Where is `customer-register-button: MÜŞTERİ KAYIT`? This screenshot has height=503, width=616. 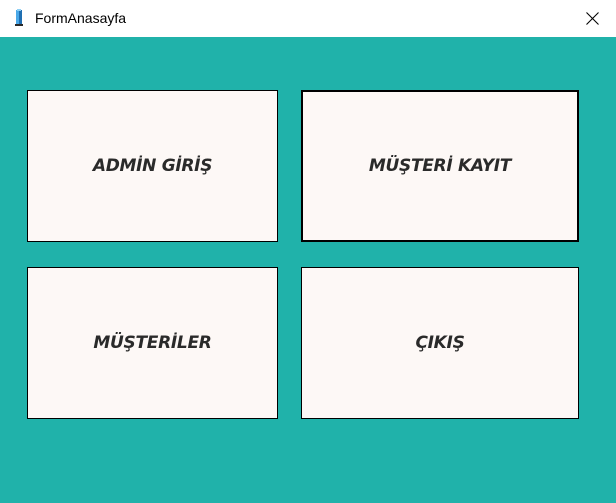
customer-register-button: MÜŞTERİ KAYIT is located at coordinates (440, 166).